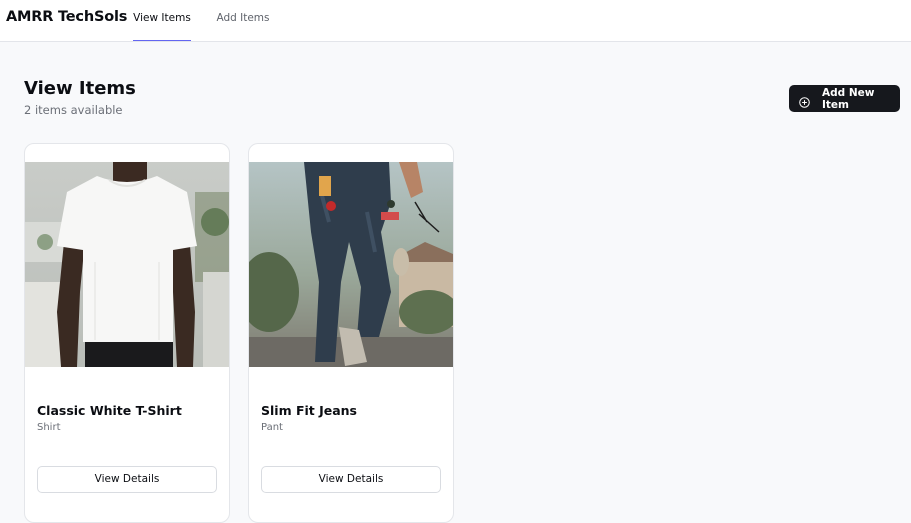  I want to click on item-name: Slim Fit Jeans, so click(309, 410).